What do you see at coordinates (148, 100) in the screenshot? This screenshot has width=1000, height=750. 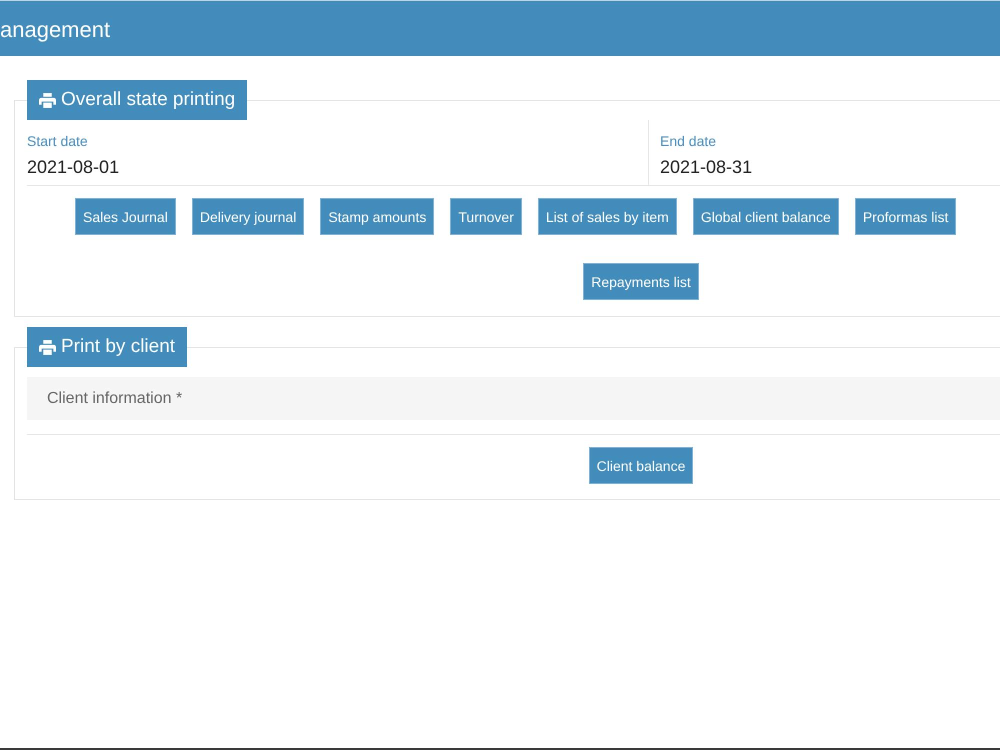 I see `section-title: Overall state printing` at bounding box center [148, 100].